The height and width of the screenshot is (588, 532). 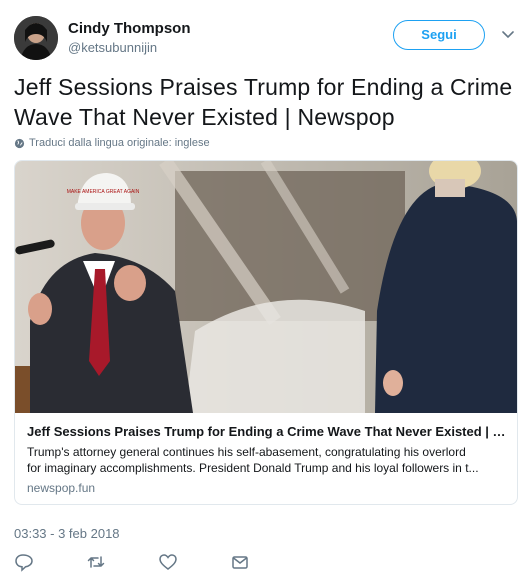 I want to click on hat-text: MAKE AMERICA GREAT AGAIN, so click(x=103, y=192).